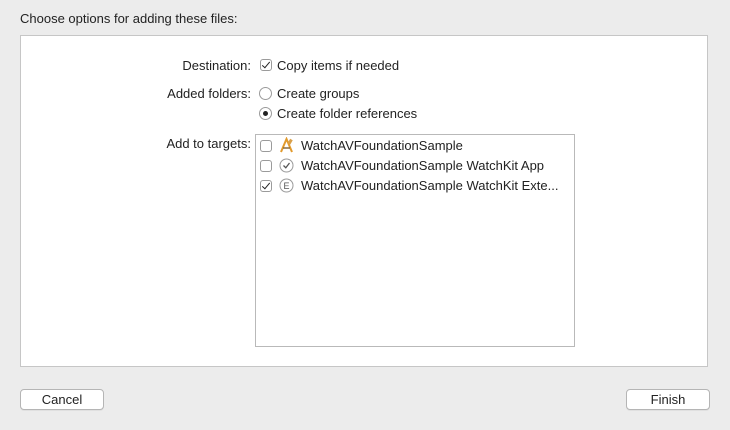 Image resolution: width=730 pixels, height=430 pixels. I want to click on dialog-title: Choose options for adding these files:, so click(129, 18).